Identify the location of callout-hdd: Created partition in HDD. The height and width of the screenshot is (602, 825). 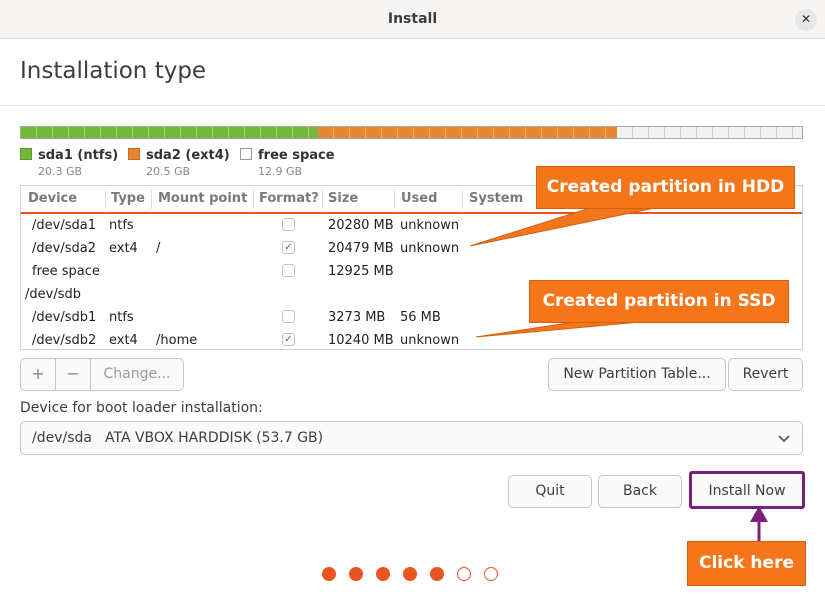
(665, 187).